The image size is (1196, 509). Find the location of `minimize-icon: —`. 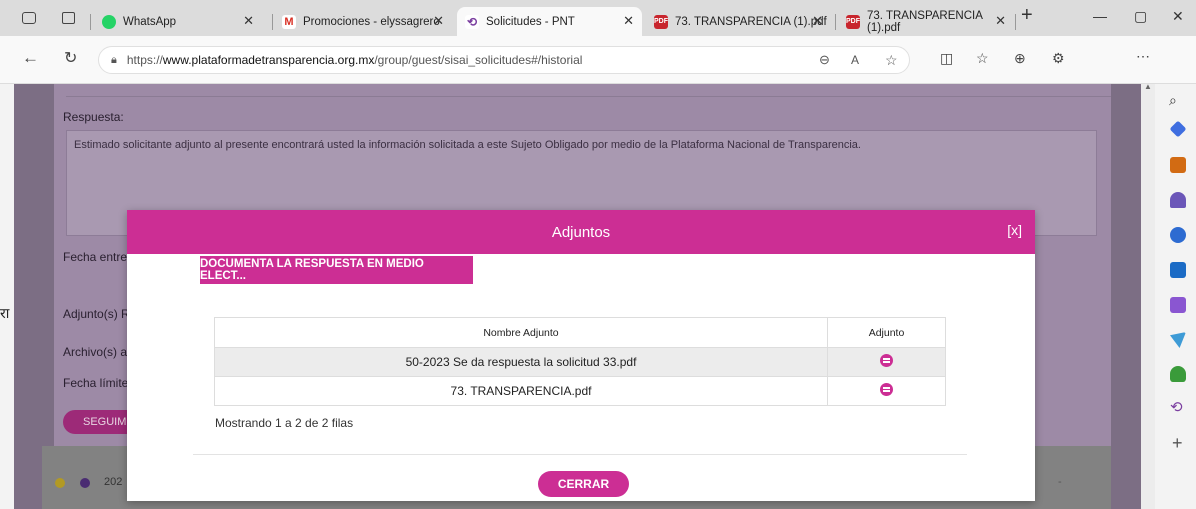

minimize-icon: — is located at coordinates (1100, 16).